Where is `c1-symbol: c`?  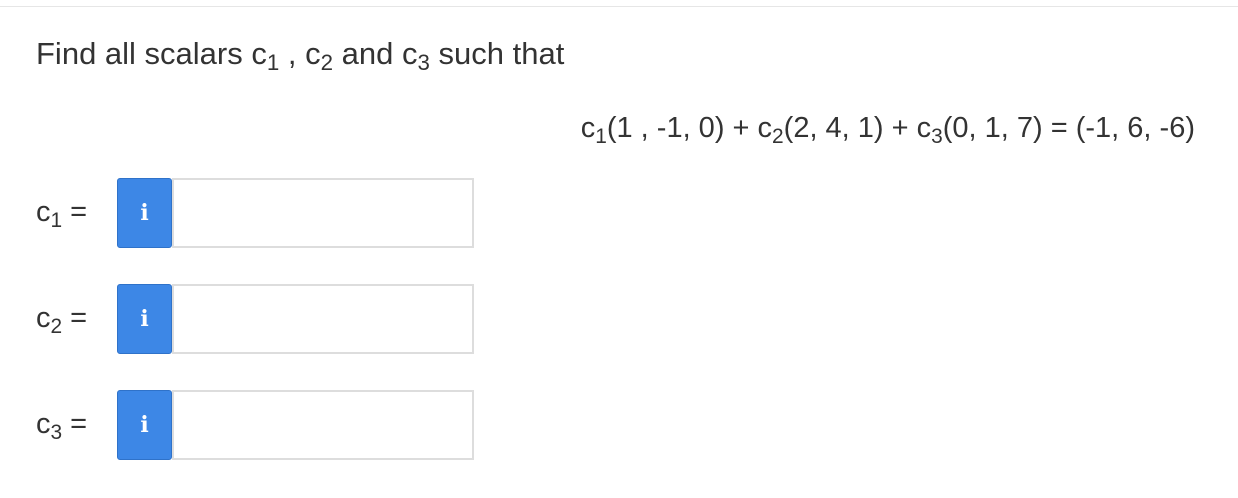 c1-symbol: c is located at coordinates (259, 53).